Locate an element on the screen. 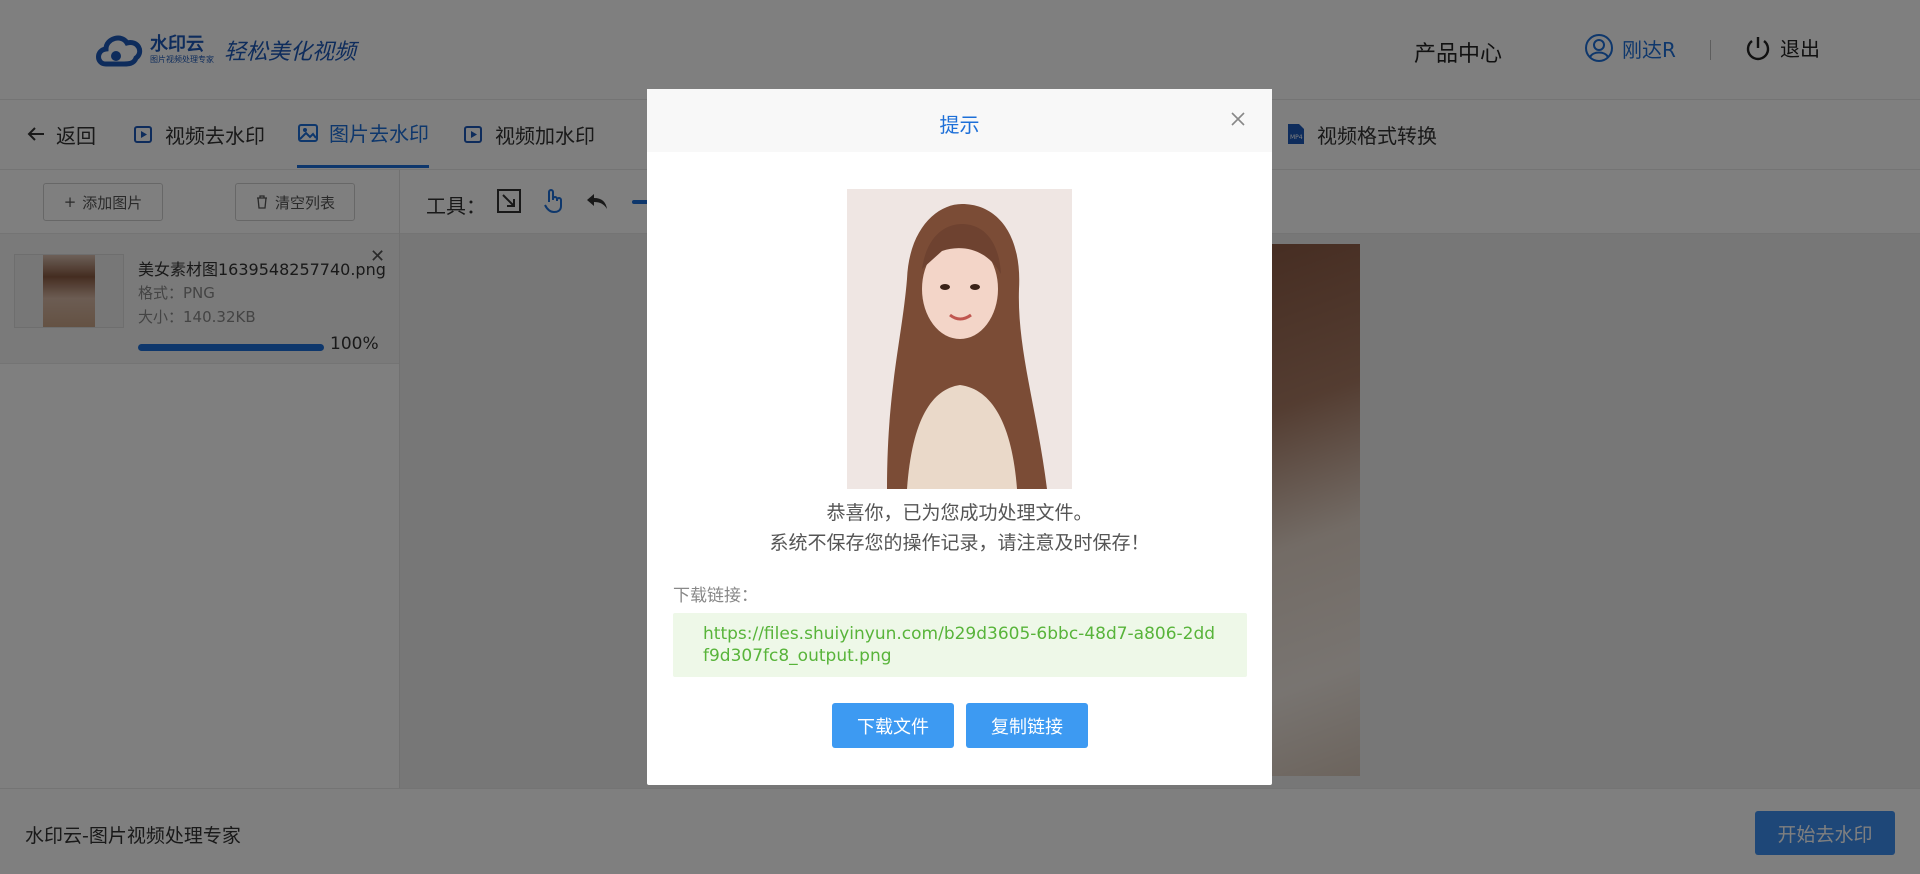  copy-link-button: 复制链接 is located at coordinates (1027, 725).